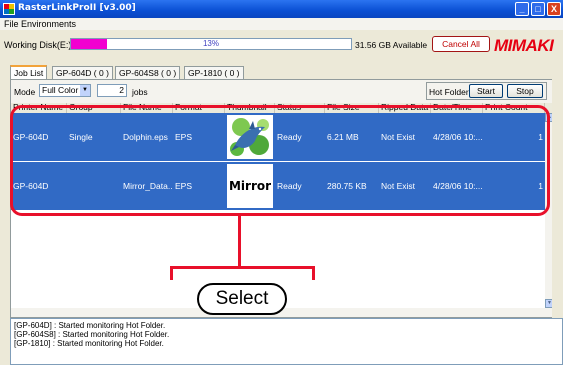  I want to click on side-strip, so click(557, 192).